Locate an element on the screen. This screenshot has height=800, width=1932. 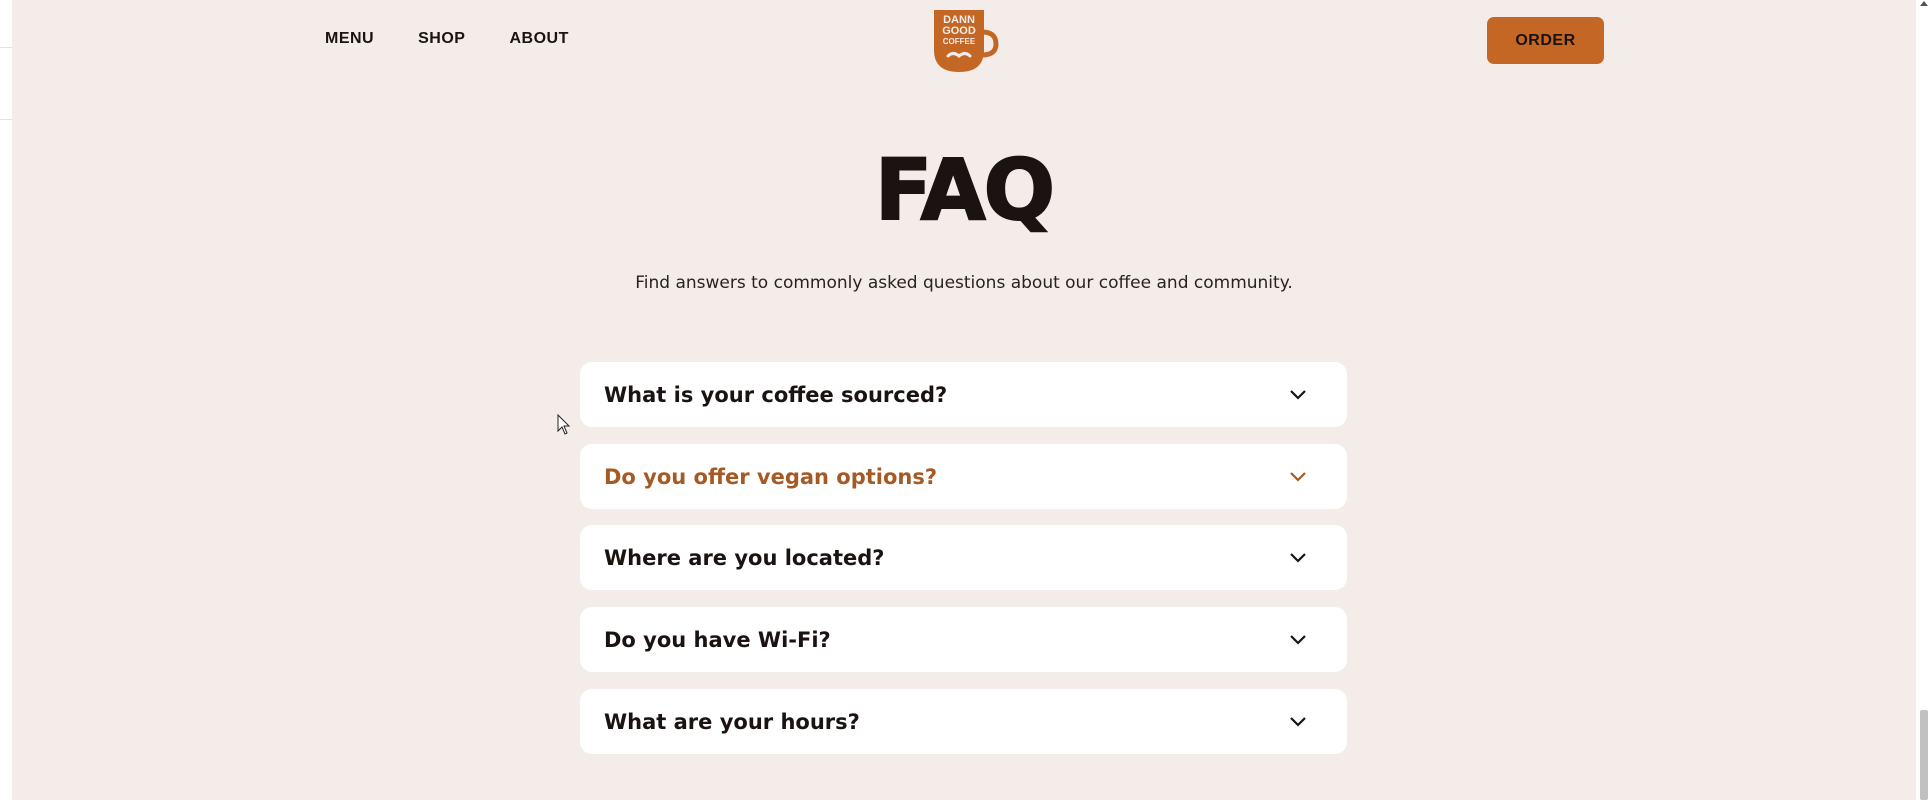
browser-edge-notch is located at coordinates (6, 83).